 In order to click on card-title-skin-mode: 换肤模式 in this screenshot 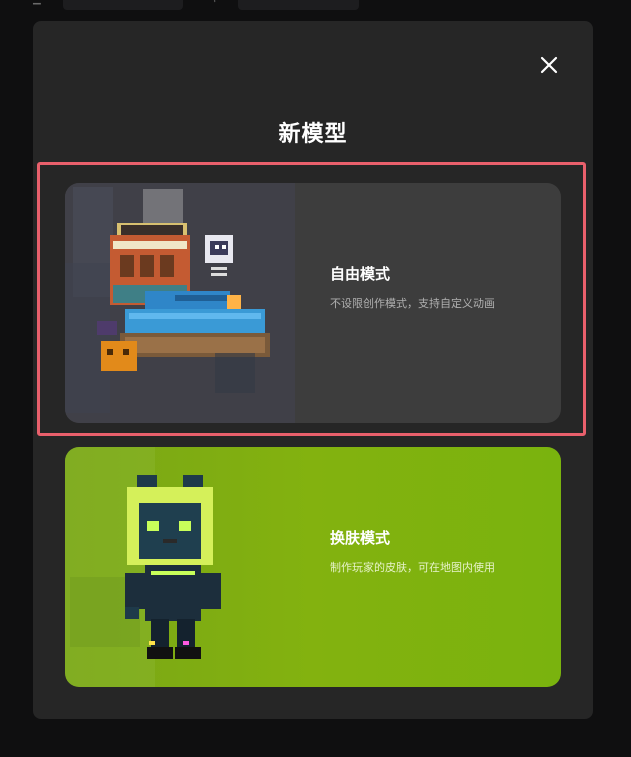, I will do `click(360, 538)`.